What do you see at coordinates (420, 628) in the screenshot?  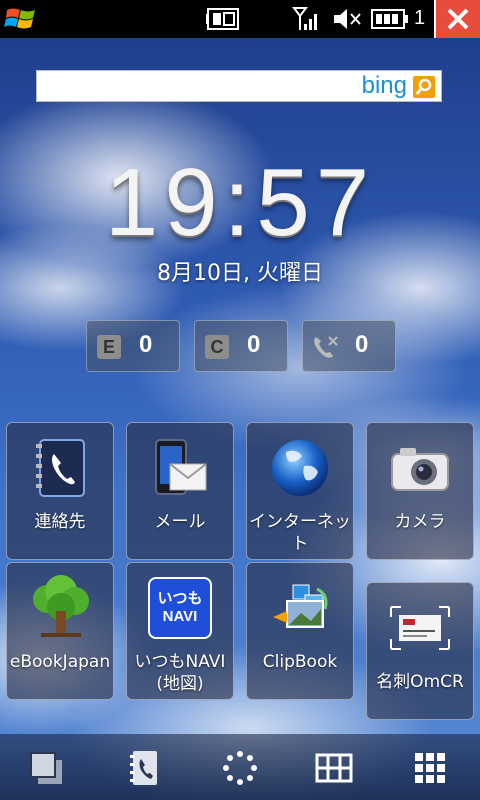 I see `business-card-scanner-icon` at bounding box center [420, 628].